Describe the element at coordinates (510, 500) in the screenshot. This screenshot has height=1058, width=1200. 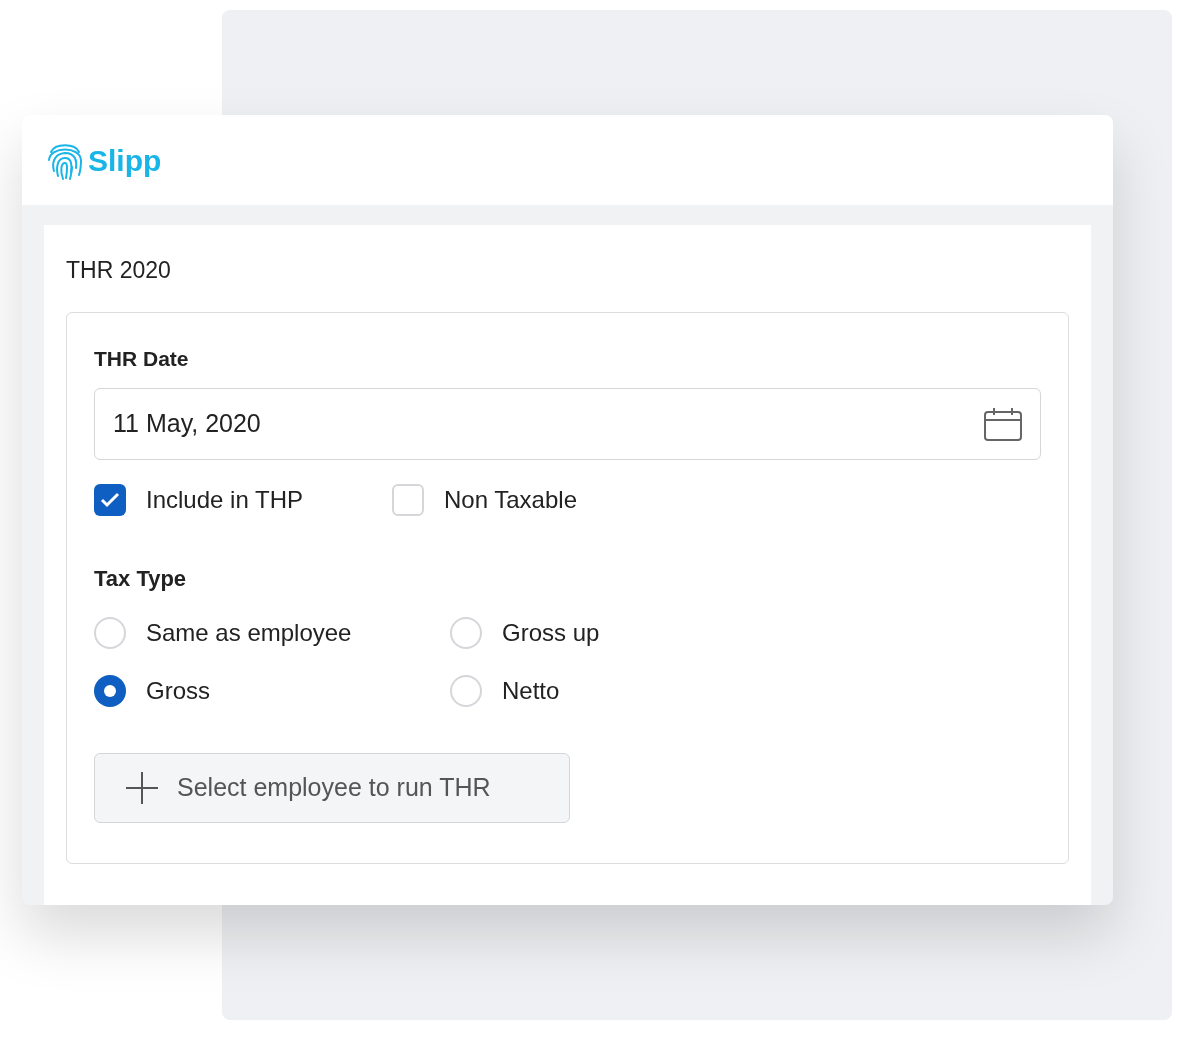
I see `checkbox-label: Non Taxable` at that location.